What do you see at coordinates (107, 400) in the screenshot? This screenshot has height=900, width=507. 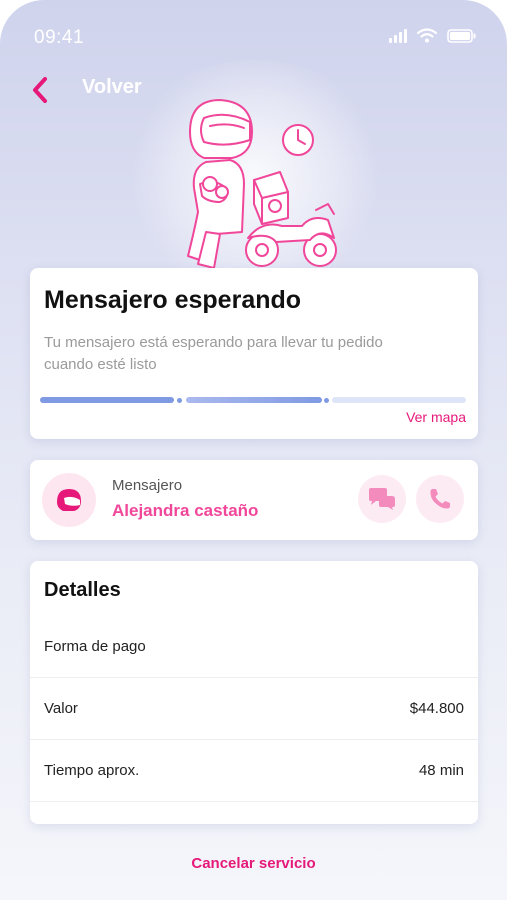 I see `progress-segment-done` at bounding box center [107, 400].